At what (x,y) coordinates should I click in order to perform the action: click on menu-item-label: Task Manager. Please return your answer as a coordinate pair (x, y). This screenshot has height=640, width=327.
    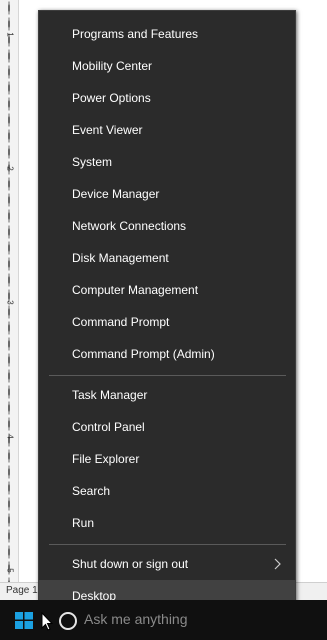
    Looking at the image, I should click on (110, 395).